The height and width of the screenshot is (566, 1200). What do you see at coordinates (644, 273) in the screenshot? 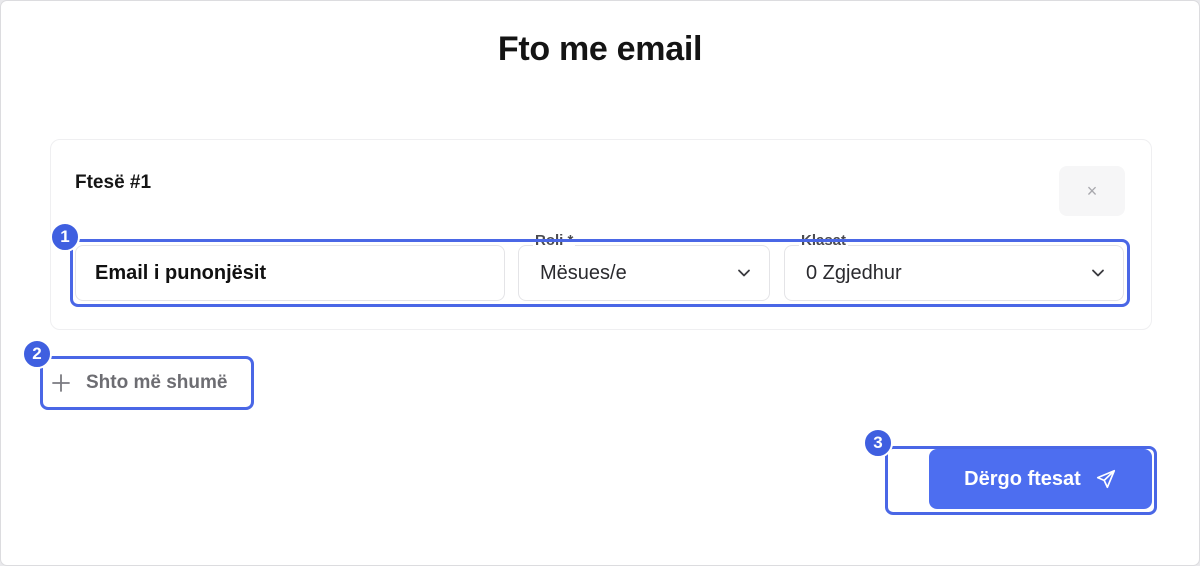
I see `role-select: Mësues/e` at bounding box center [644, 273].